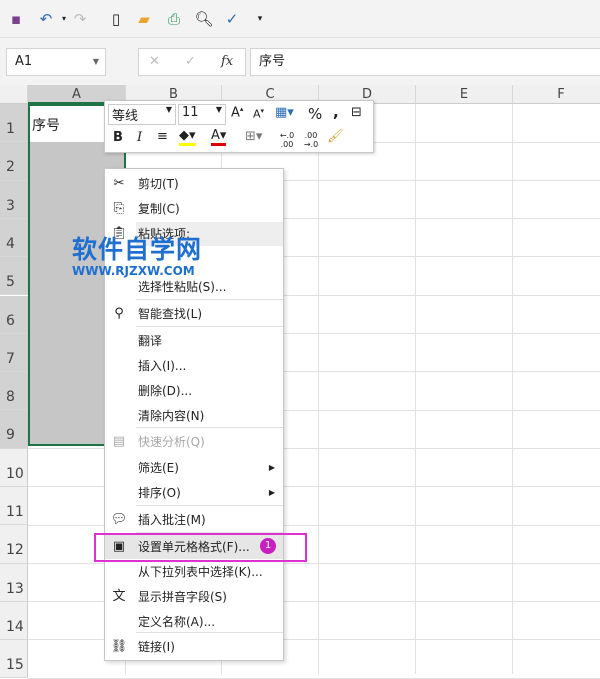 The width and height of the screenshot is (600, 679). I want to click on customize-toolbar-icon: ▾, so click(260, 19).